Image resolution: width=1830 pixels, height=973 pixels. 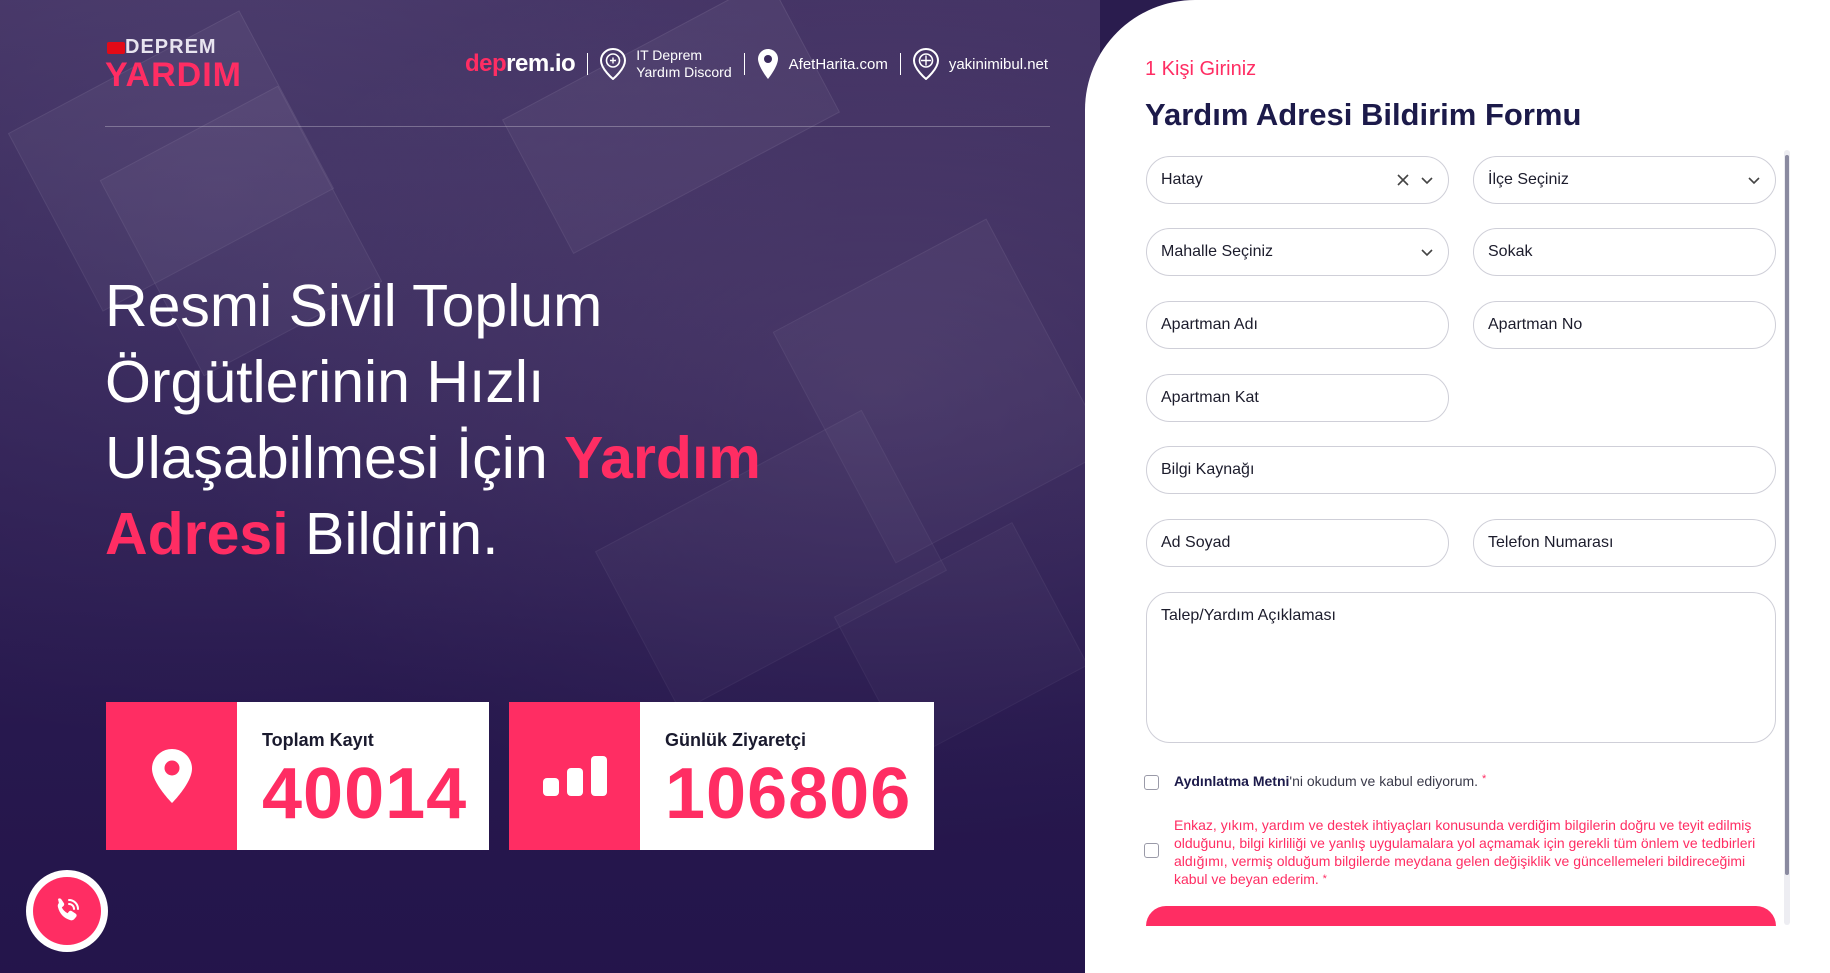 I want to click on ad-soyad-placeholder: Ad Soyad, so click(x=1196, y=542).